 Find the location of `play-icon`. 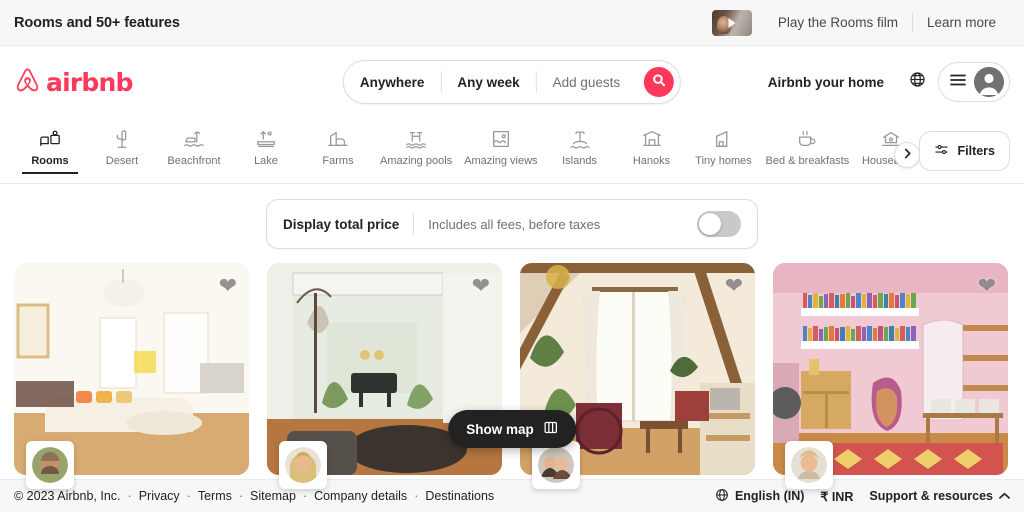

play-icon is located at coordinates (732, 22).